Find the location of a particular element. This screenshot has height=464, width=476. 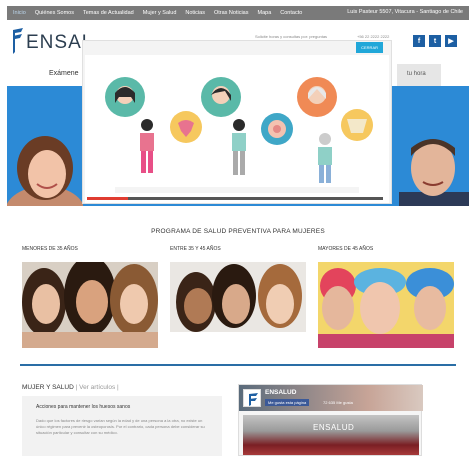

nav-link-otras-noticias: Otras Noticias is located at coordinates (231, 13).